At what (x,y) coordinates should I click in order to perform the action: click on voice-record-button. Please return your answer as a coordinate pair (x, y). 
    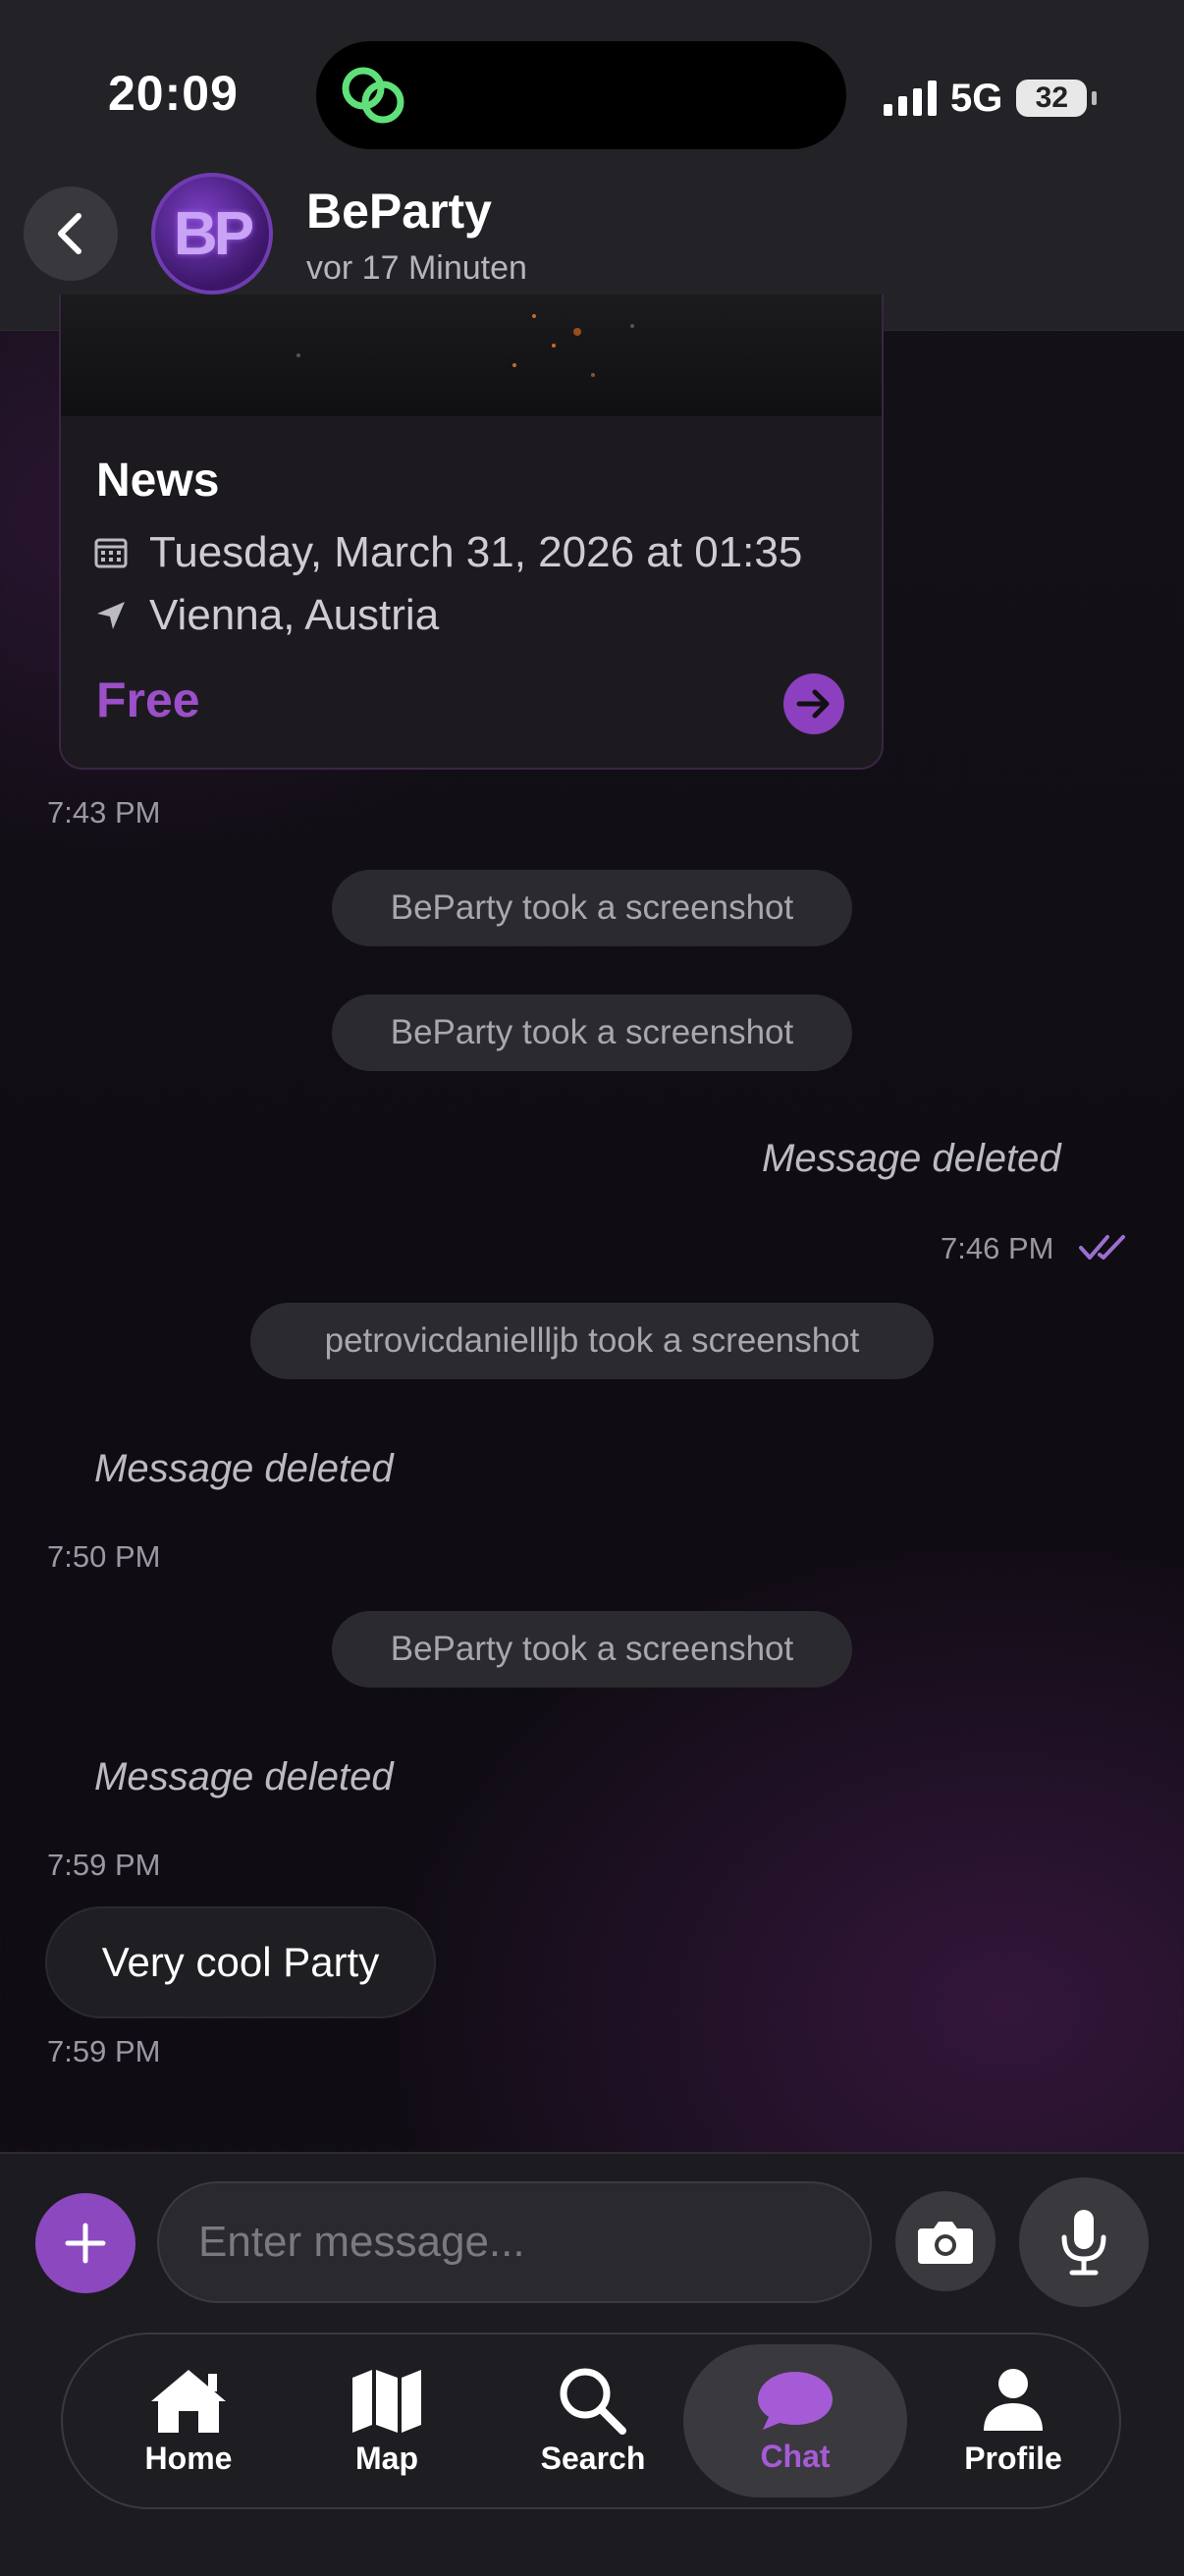
    Looking at the image, I should click on (1084, 2242).